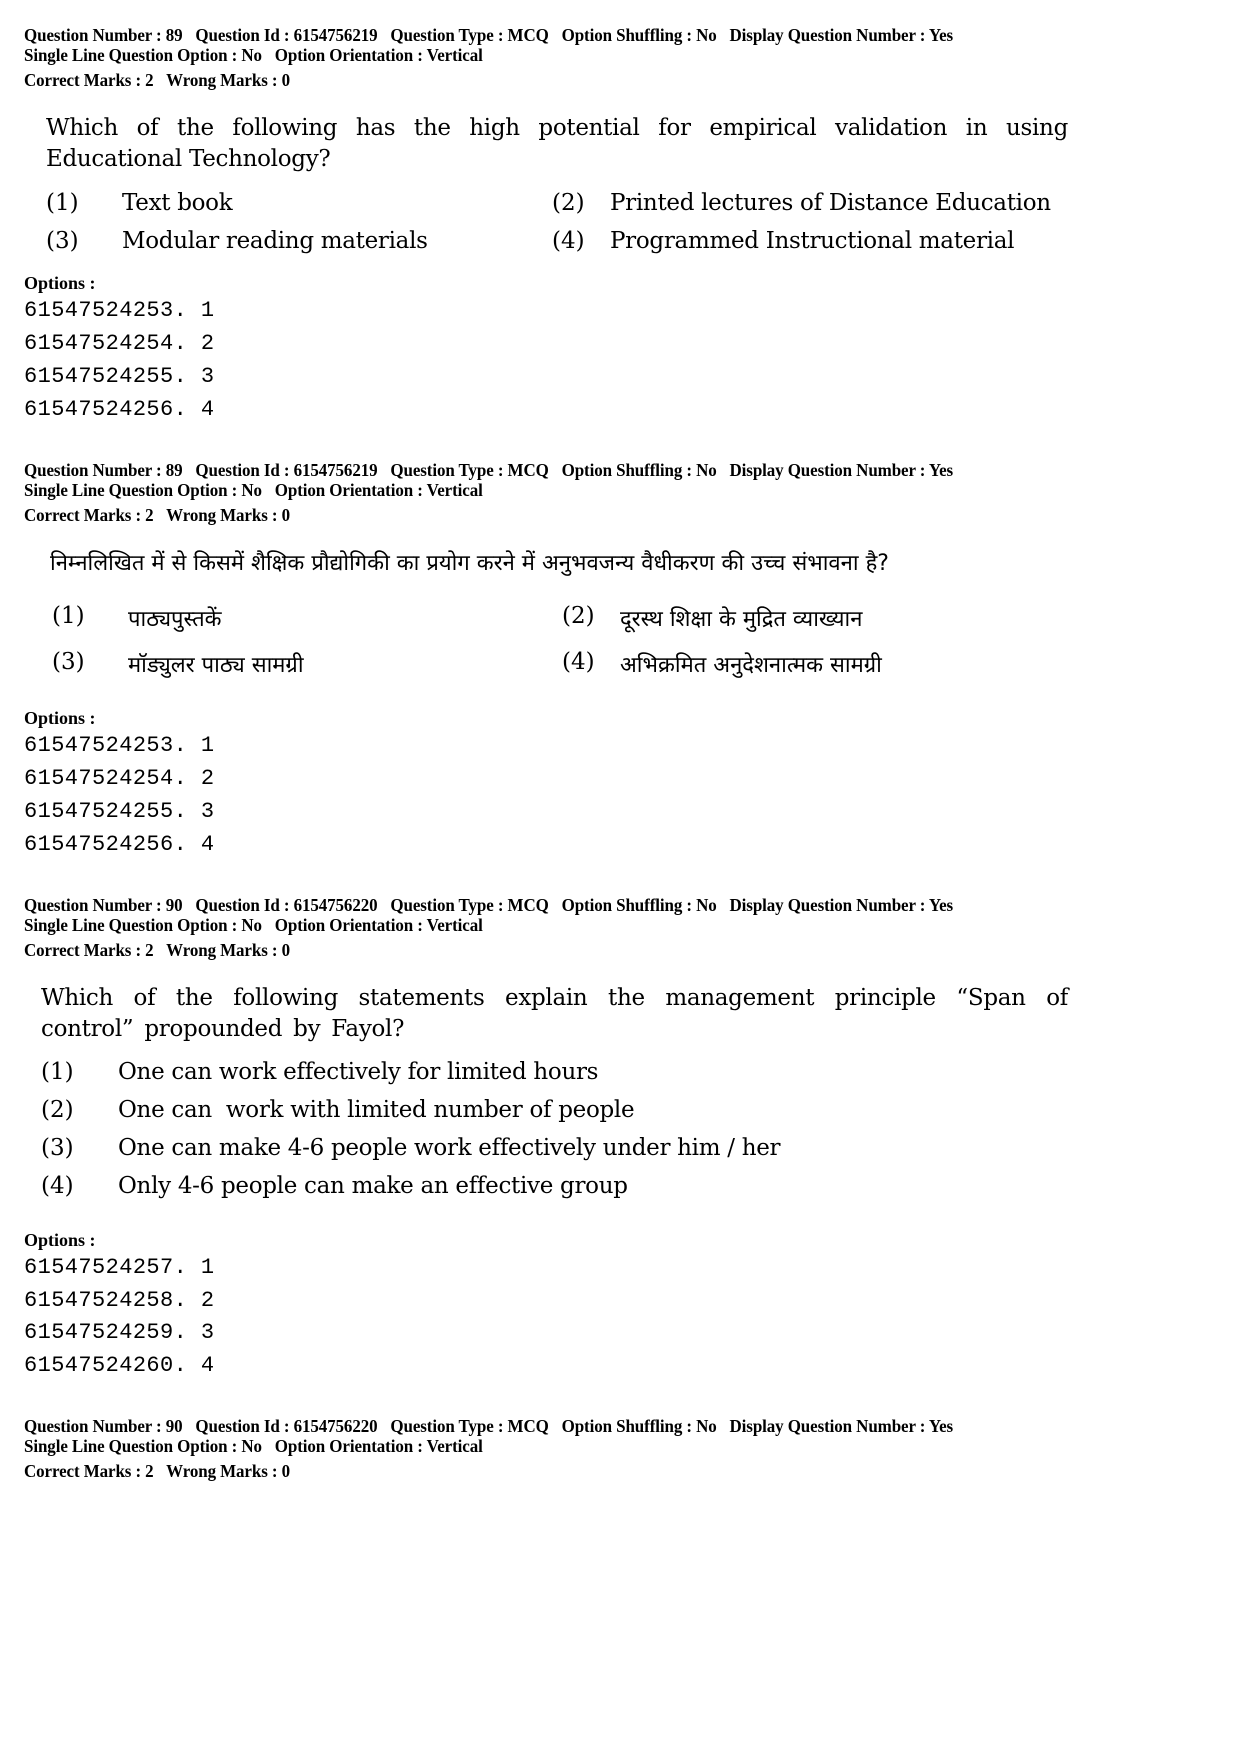 The image size is (1240, 1754). Describe the element at coordinates (119, 1365) in the screenshot. I see `option-id-4: 61547524260. 4` at that location.